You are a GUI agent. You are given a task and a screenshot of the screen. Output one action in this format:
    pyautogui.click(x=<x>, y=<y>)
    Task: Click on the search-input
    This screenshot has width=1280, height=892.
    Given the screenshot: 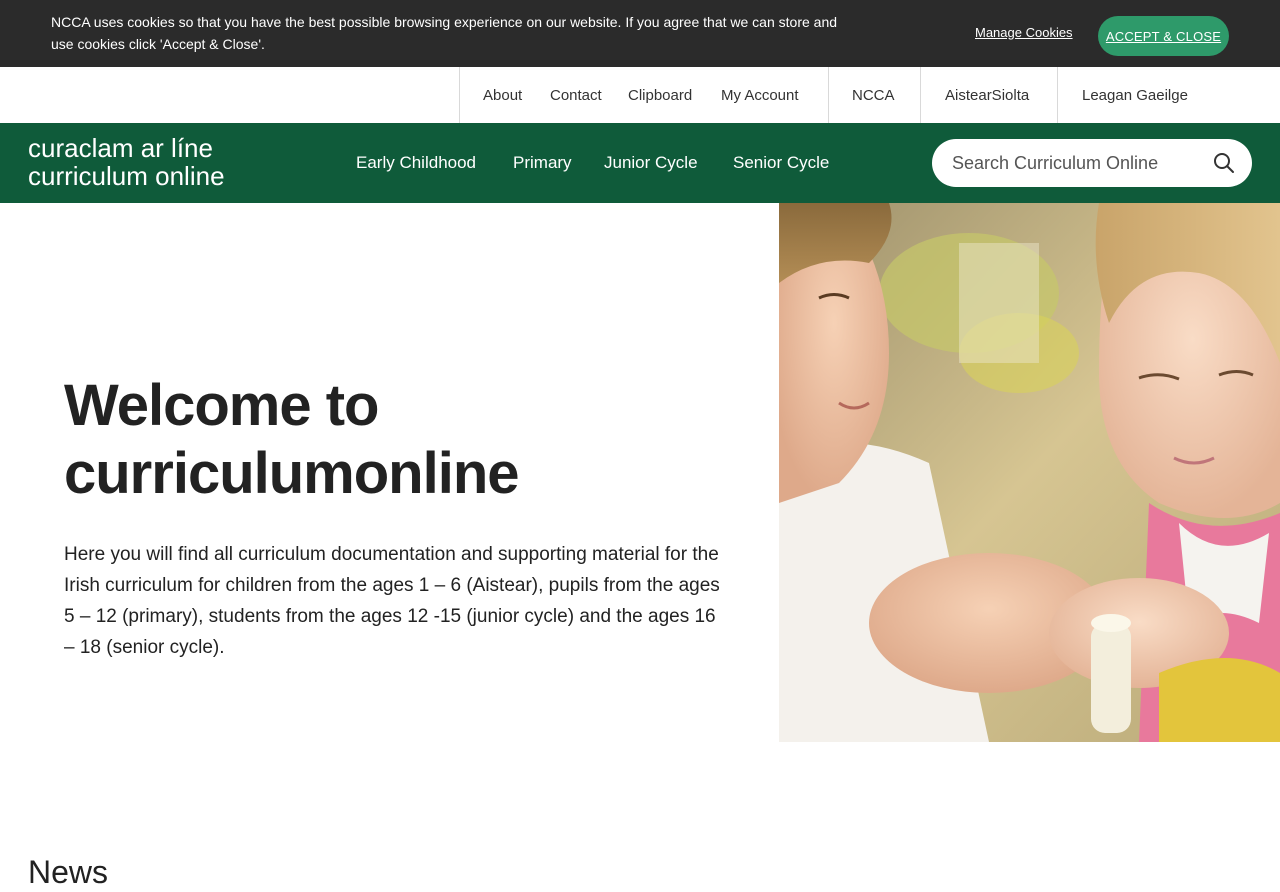 What is the action you would take?
    pyautogui.click(x=1077, y=163)
    